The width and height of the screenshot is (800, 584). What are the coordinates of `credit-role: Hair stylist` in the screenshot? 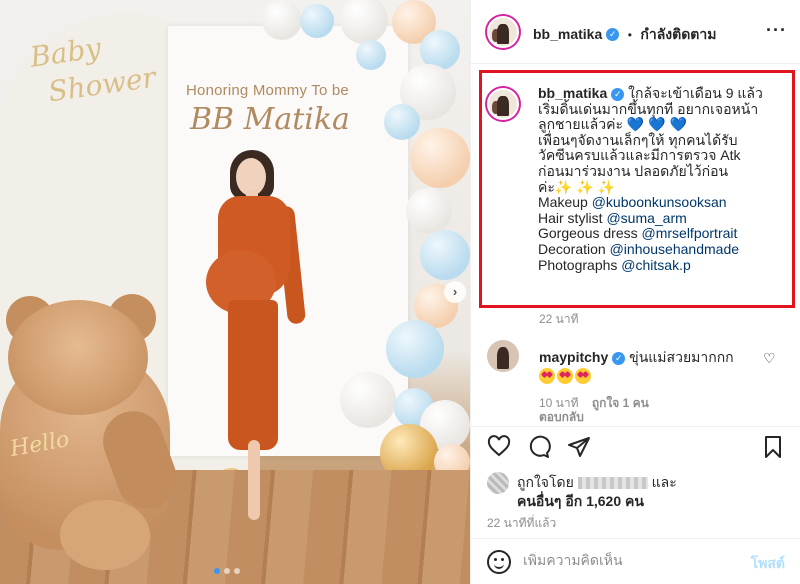 It's located at (570, 217).